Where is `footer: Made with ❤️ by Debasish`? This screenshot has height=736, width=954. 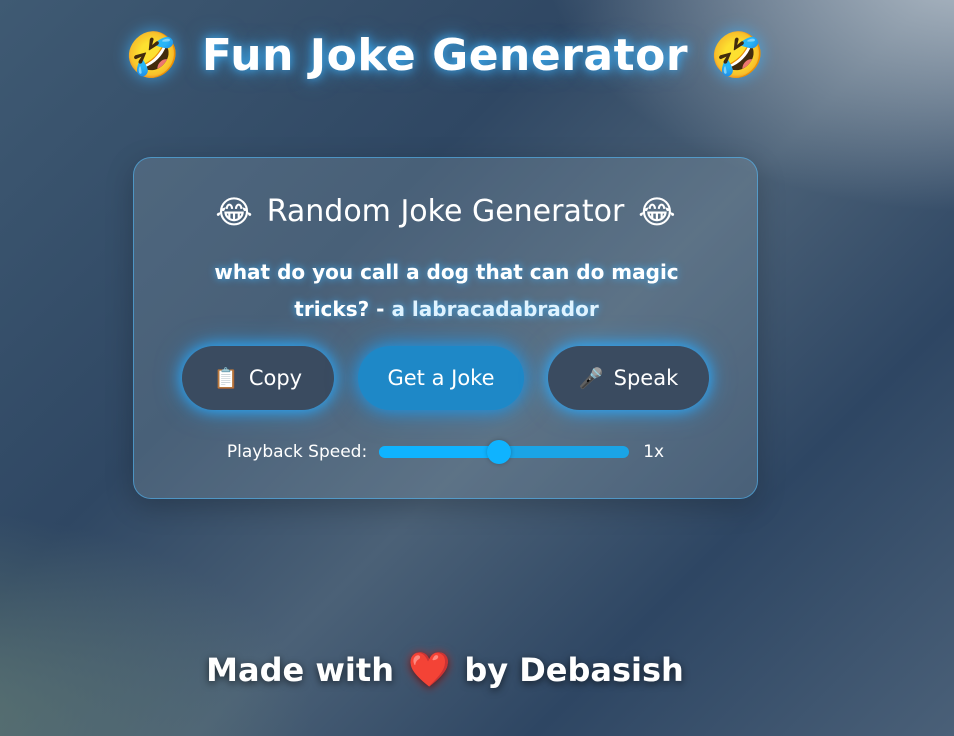 footer: Made with ❤️ by Debasish is located at coordinates (445, 670).